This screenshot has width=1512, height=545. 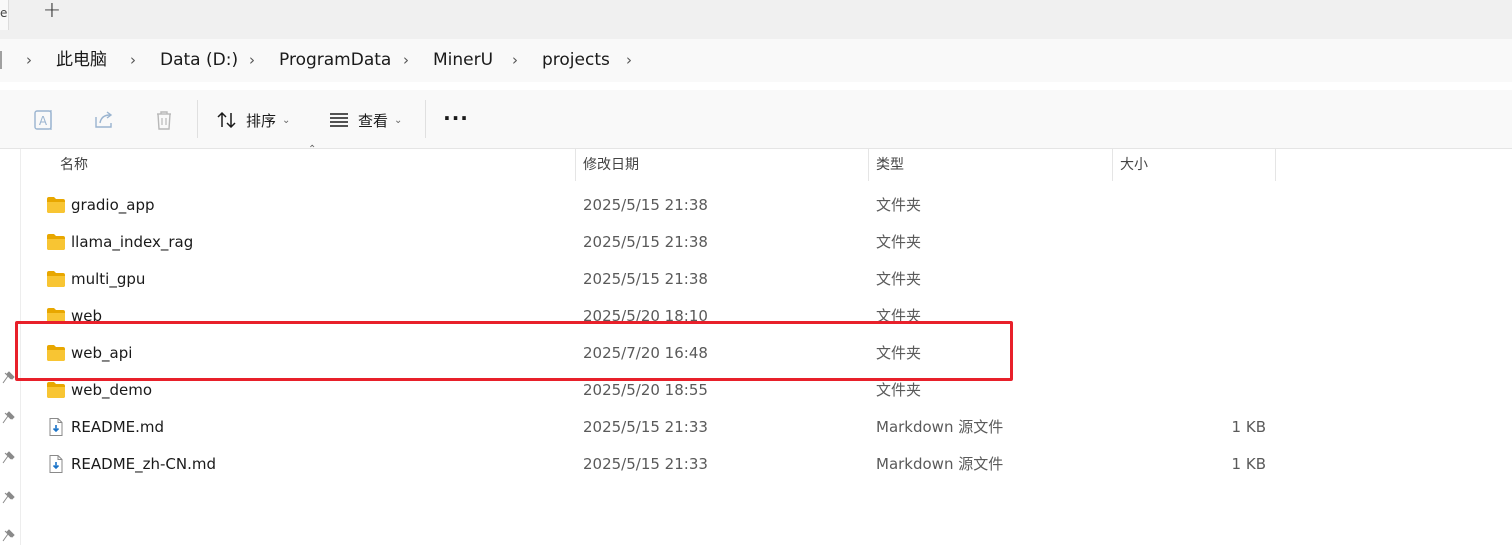 What do you see at coordinates (645, 316) in the screenshot?
I see `file-date: 2025/5/20 18:10` at bounding box center [645, 316].